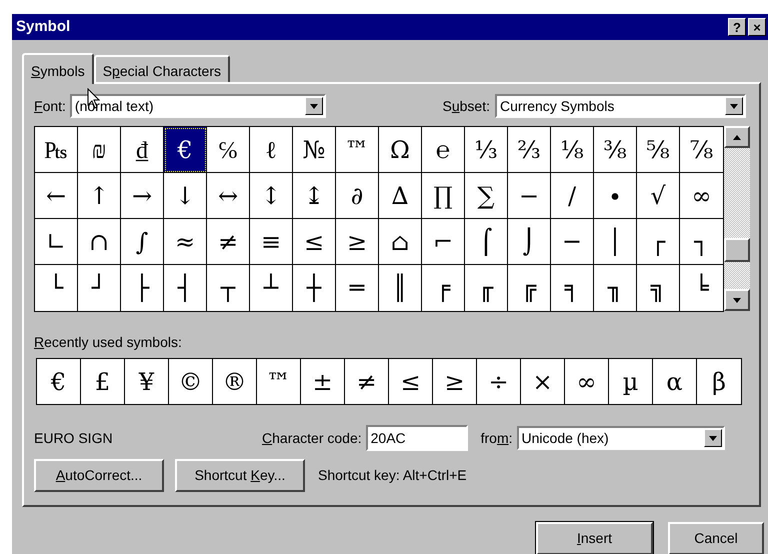 The width and height of the screenshot is (768, 554). Describe the element at coordinates (529, 288) in the screenshot. I see `symbol-cell: ╔` at that location.